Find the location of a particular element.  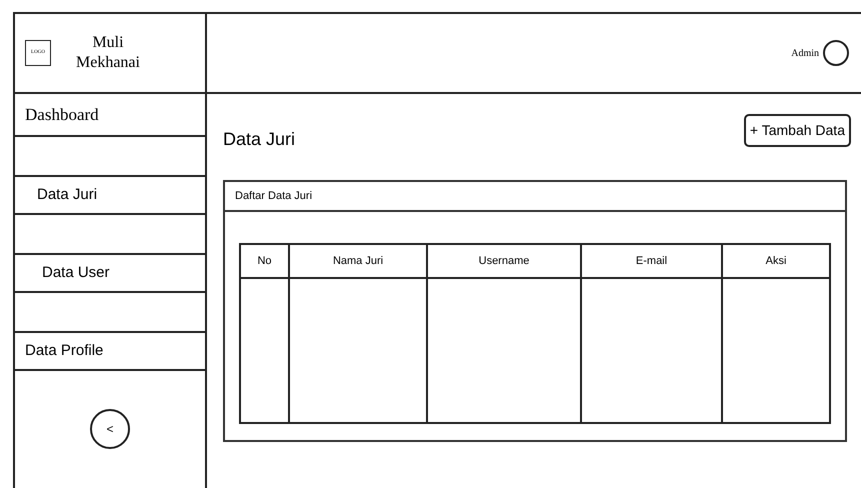

column-header: No is located at coordinates (264, 261).